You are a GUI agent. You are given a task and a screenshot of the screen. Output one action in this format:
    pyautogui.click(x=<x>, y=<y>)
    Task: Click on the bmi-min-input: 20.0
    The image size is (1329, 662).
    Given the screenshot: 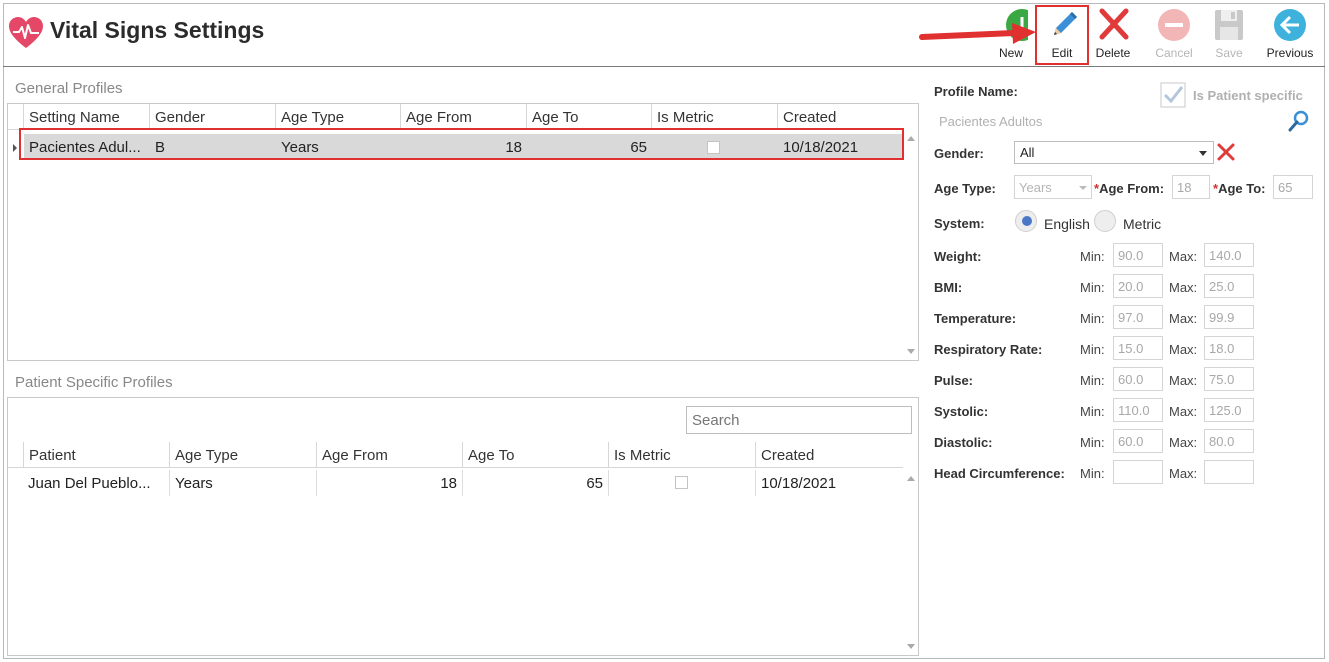 What is the action you would take?
    pyautogui.click(x=1138, y=286)
    